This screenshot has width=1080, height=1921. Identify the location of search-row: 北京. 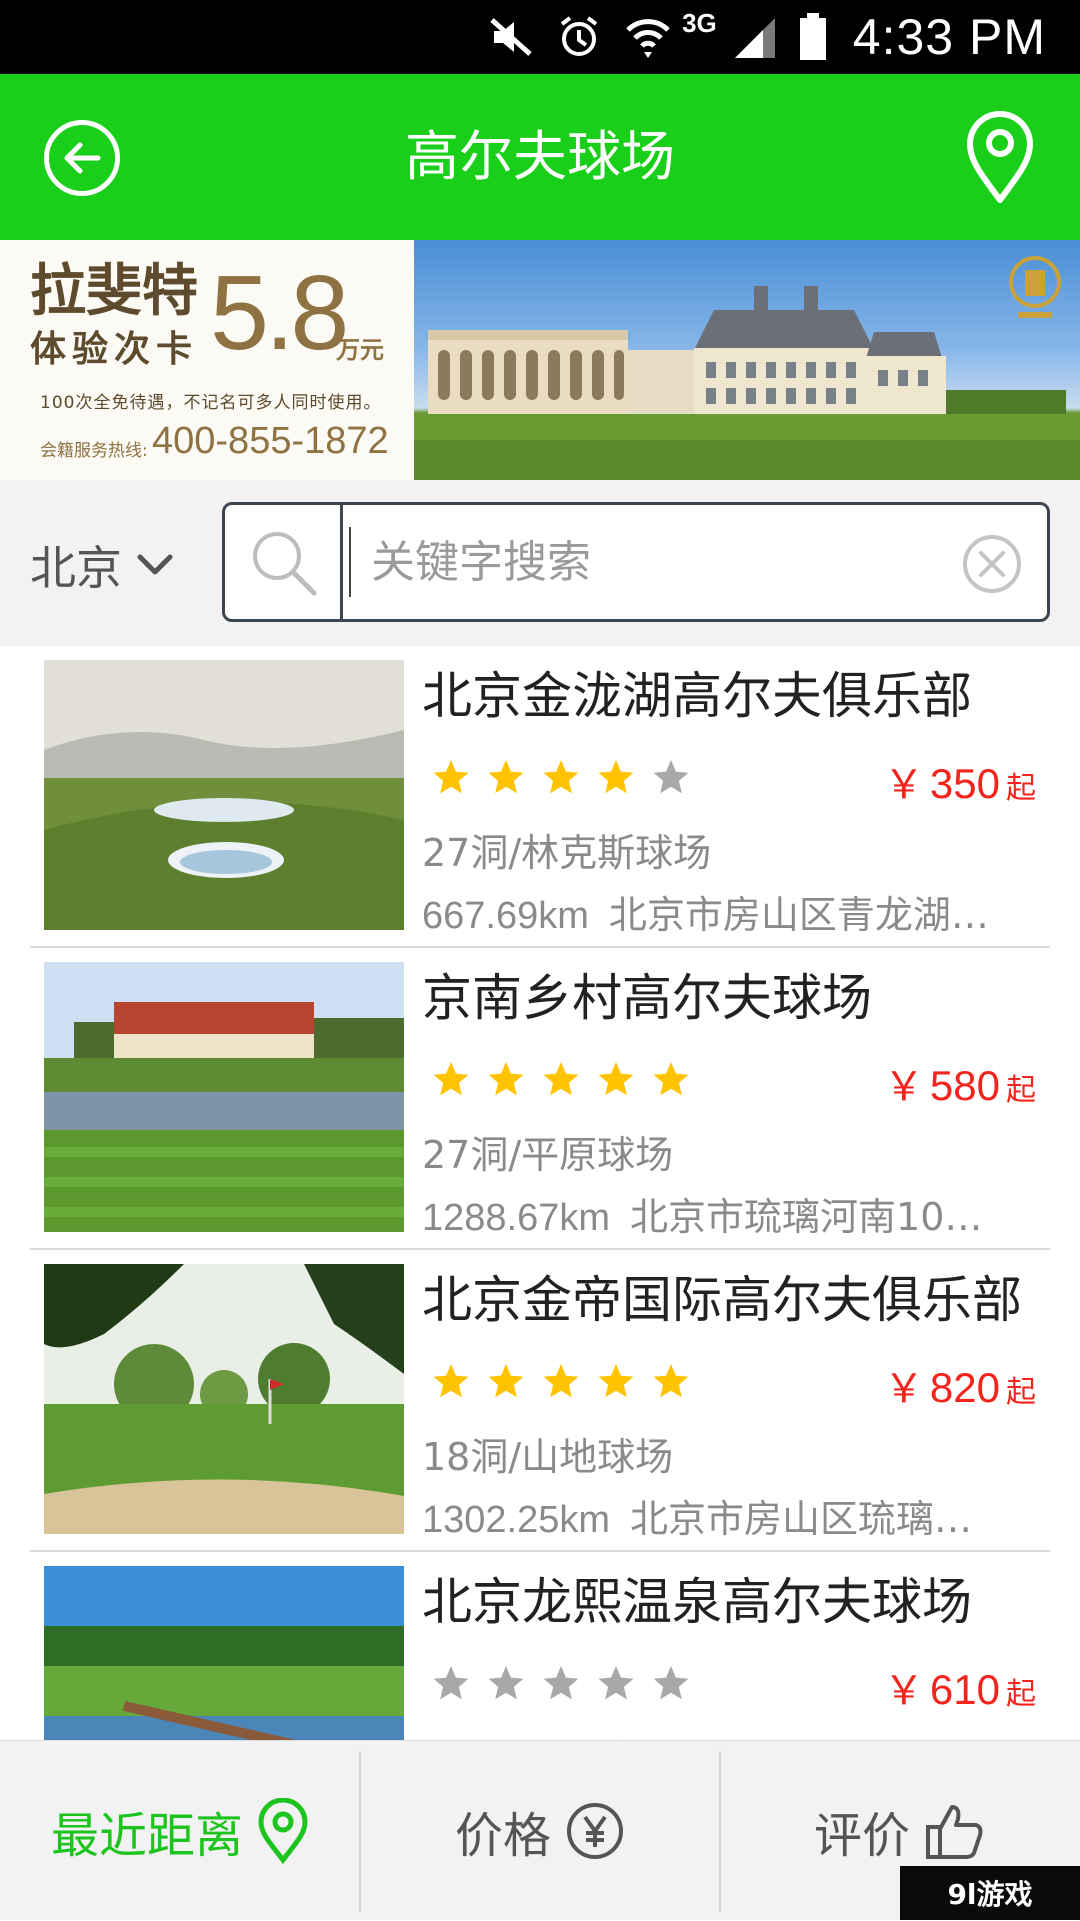
(540, 563).